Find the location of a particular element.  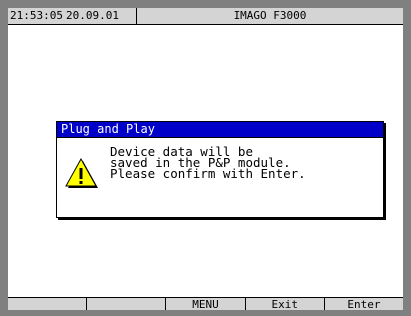

status-bar: 21:53:05 20.09.01 IMAGO F3000 is located at coordinates (205, 16).